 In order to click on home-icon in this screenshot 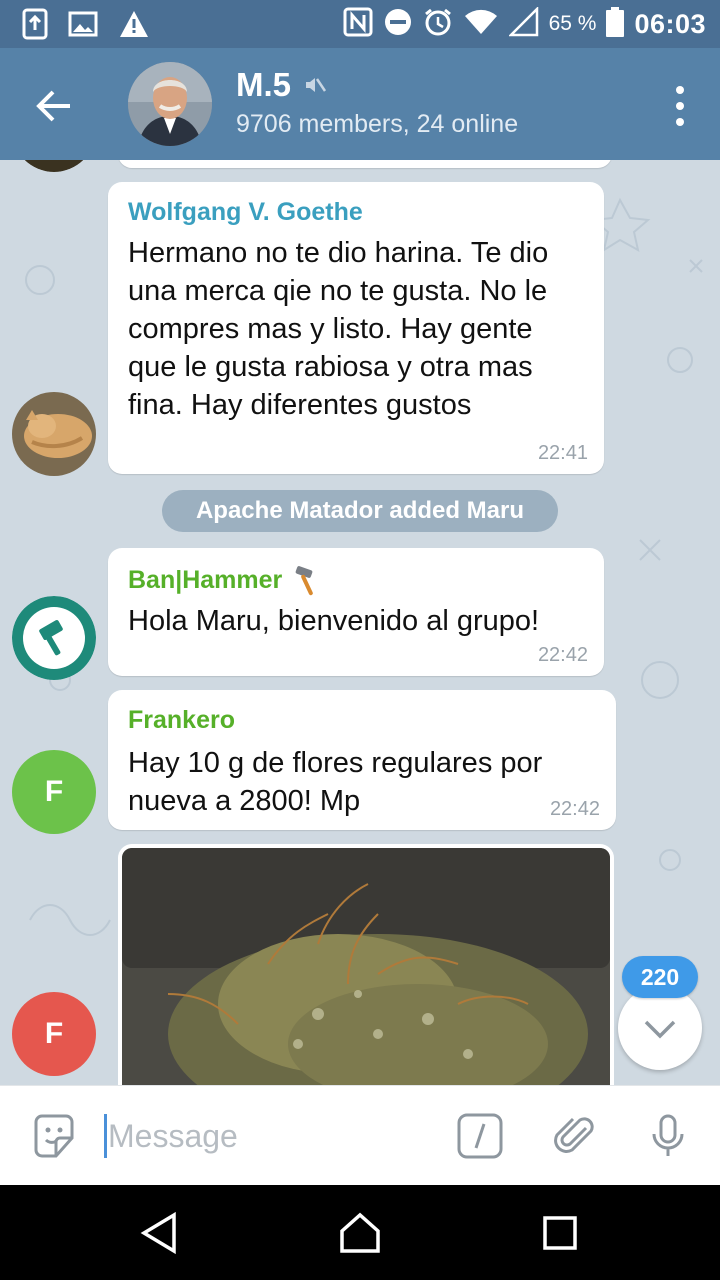, I will do `click(360, 1232)`.